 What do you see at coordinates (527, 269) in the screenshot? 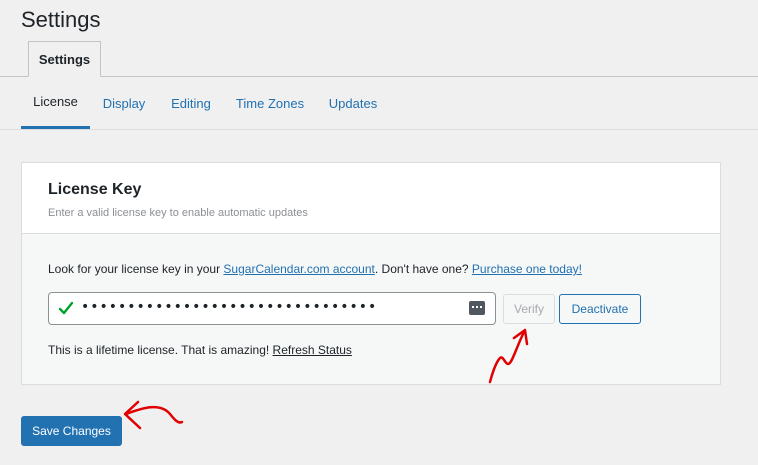
I see `purchase-link: Purchase one today!` at bounding box center [527, 269].